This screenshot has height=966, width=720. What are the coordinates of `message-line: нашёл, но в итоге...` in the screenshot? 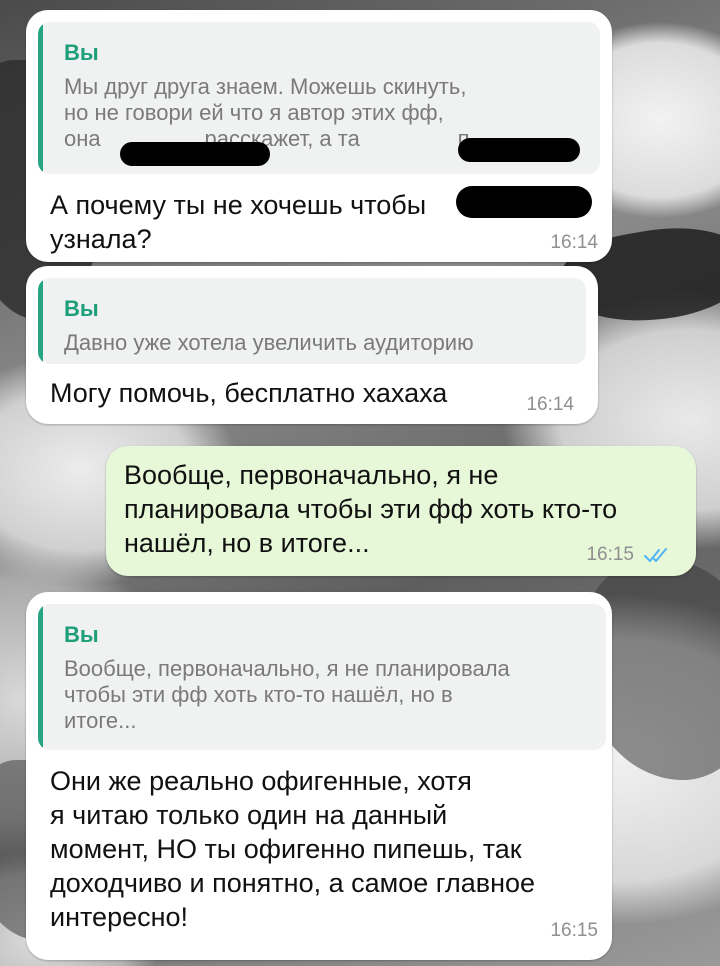 It's located at (247, 543).